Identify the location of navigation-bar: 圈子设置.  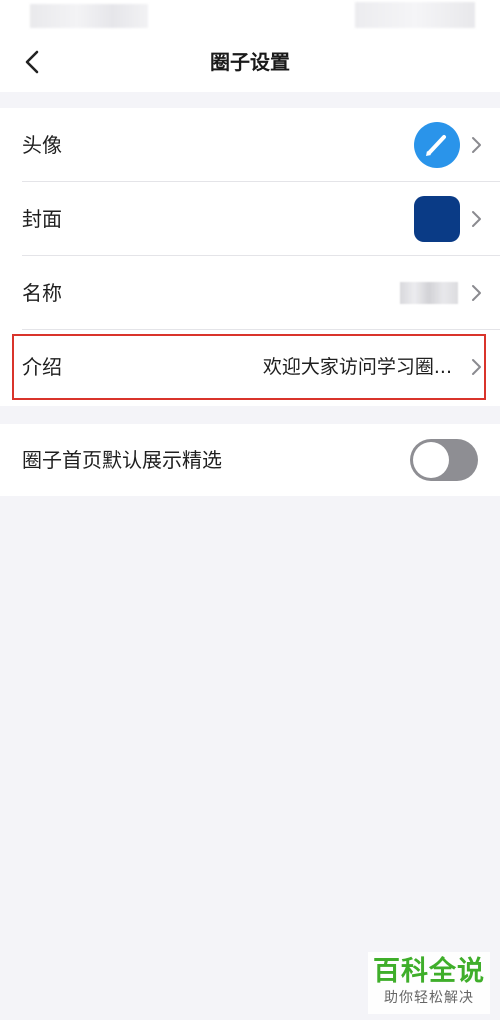
(250, 64).